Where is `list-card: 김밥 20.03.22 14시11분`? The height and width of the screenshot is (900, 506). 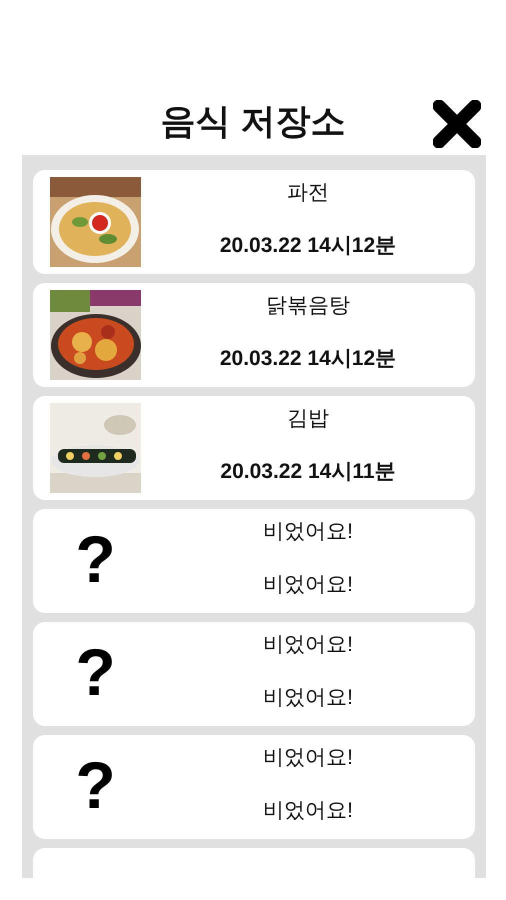 list-card: 김밥 20.03.22 14시11분 is located at coordinates (254, 448).